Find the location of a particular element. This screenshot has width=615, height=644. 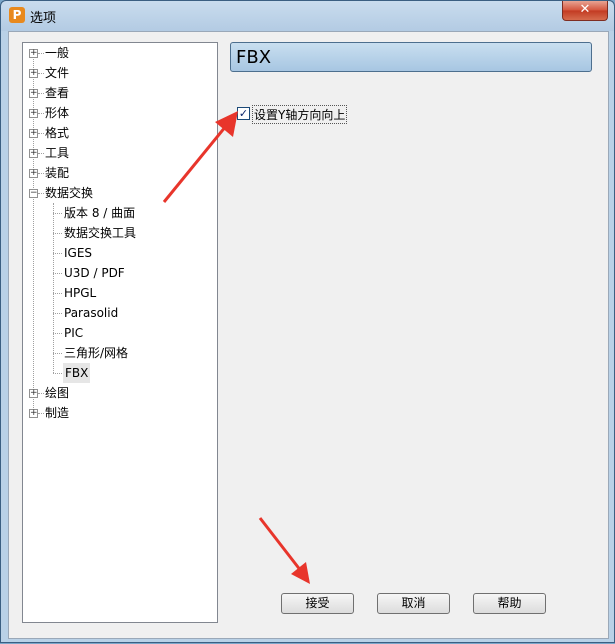

tree-child-parasolid: Parasolid is located at coordinates (133, 313).